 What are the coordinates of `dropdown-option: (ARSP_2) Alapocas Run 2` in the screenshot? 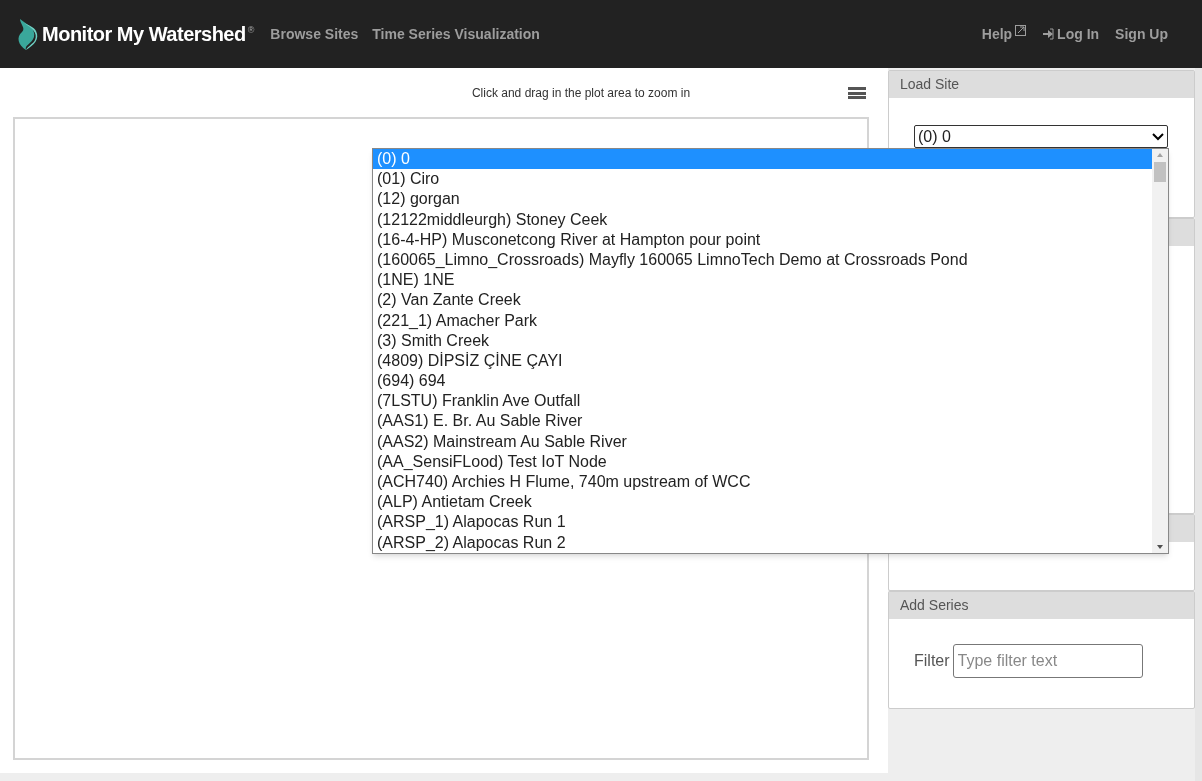 It's located at (762, 542).